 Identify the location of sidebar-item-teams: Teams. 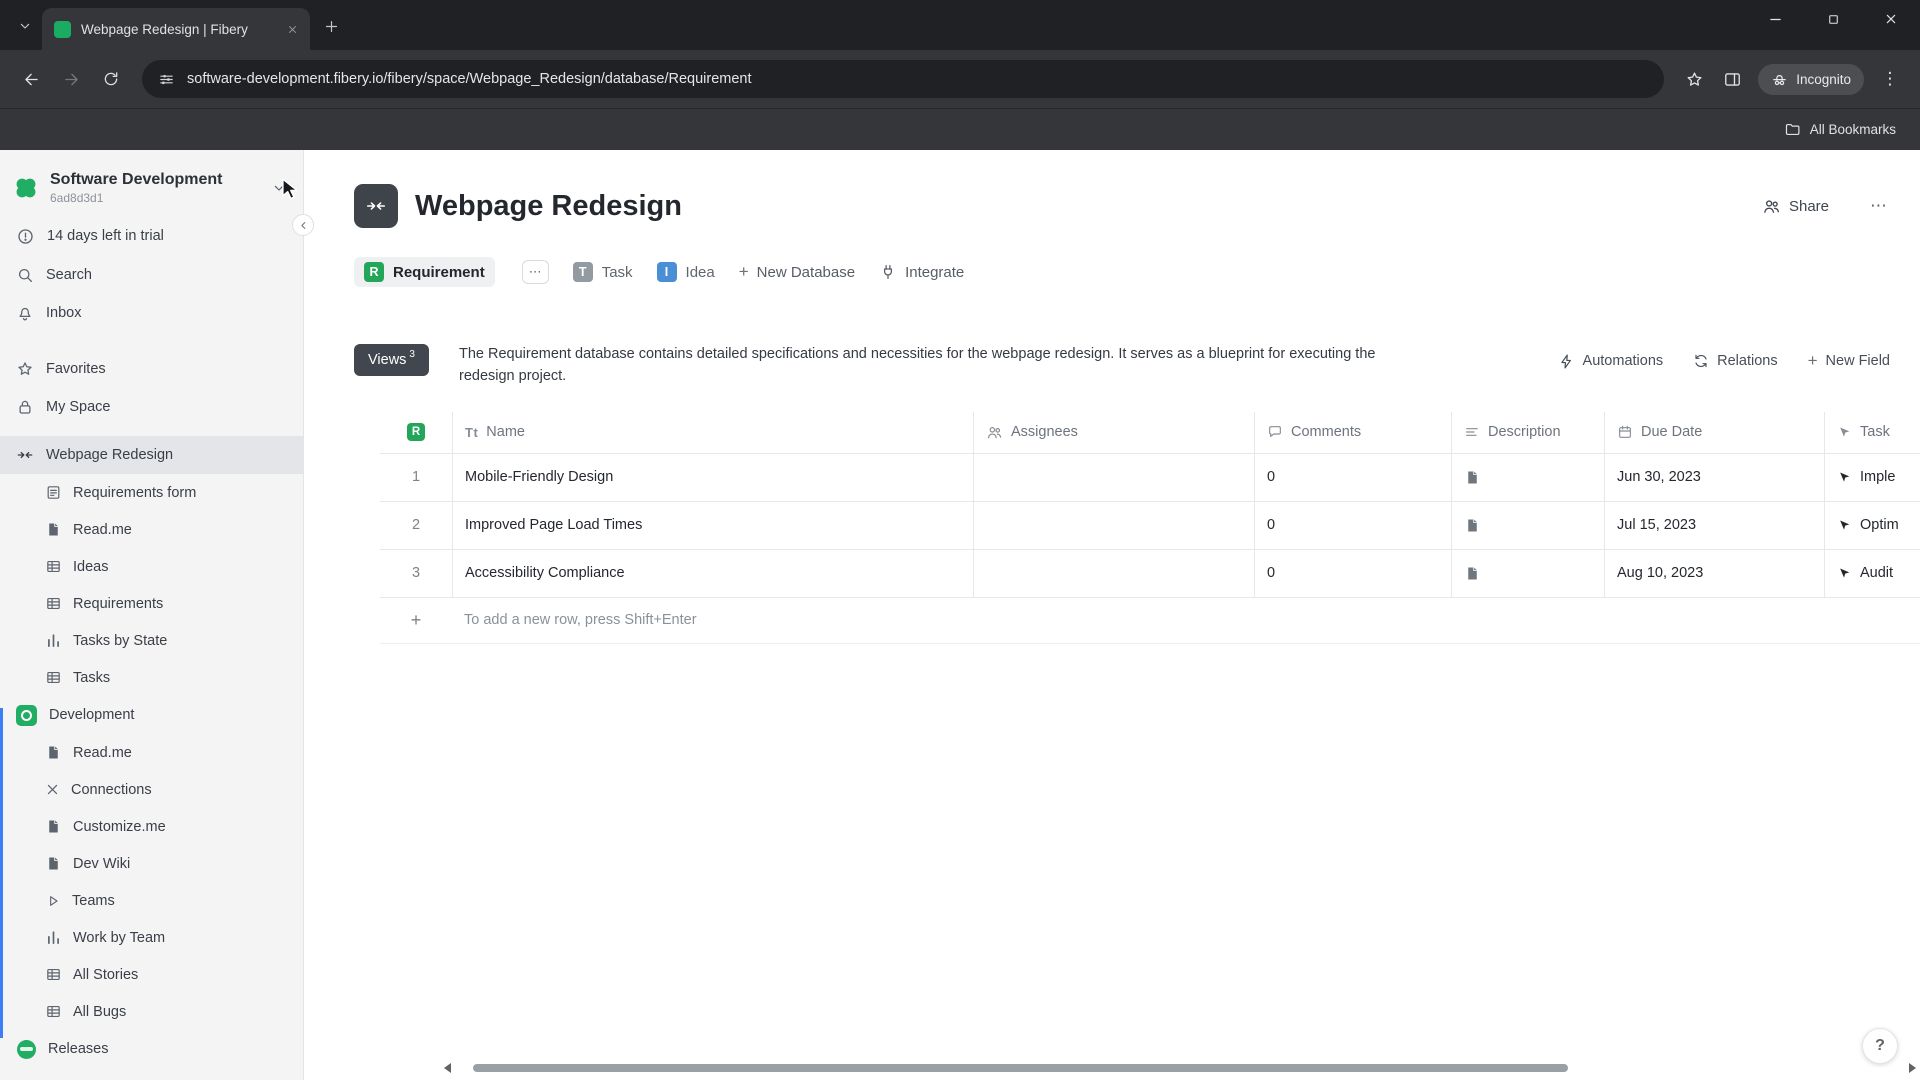
(151, 900).